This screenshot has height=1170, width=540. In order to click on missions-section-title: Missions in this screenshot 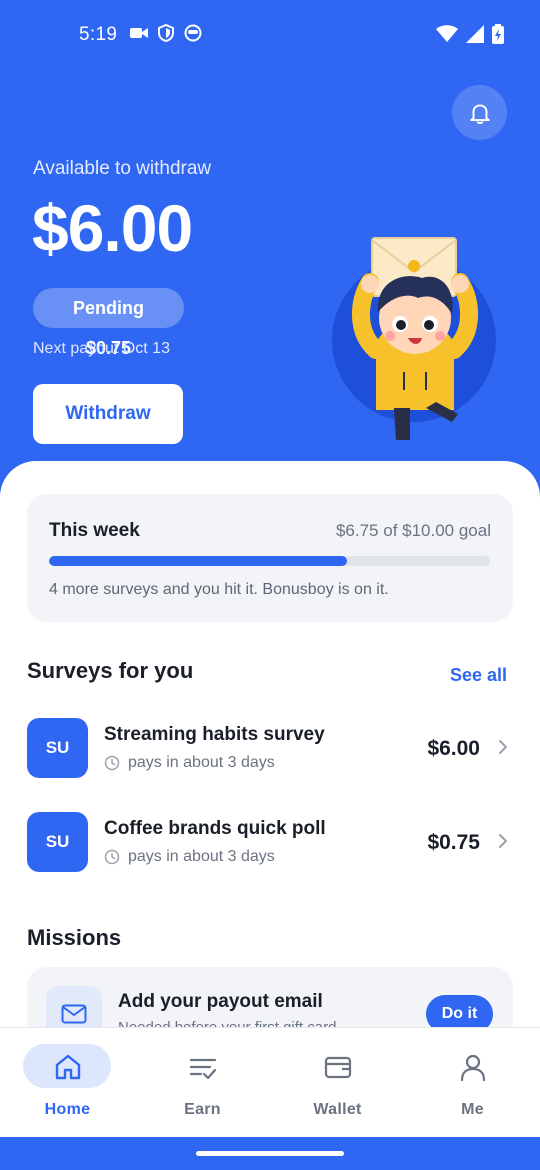, I will do `click(74, 937)`.